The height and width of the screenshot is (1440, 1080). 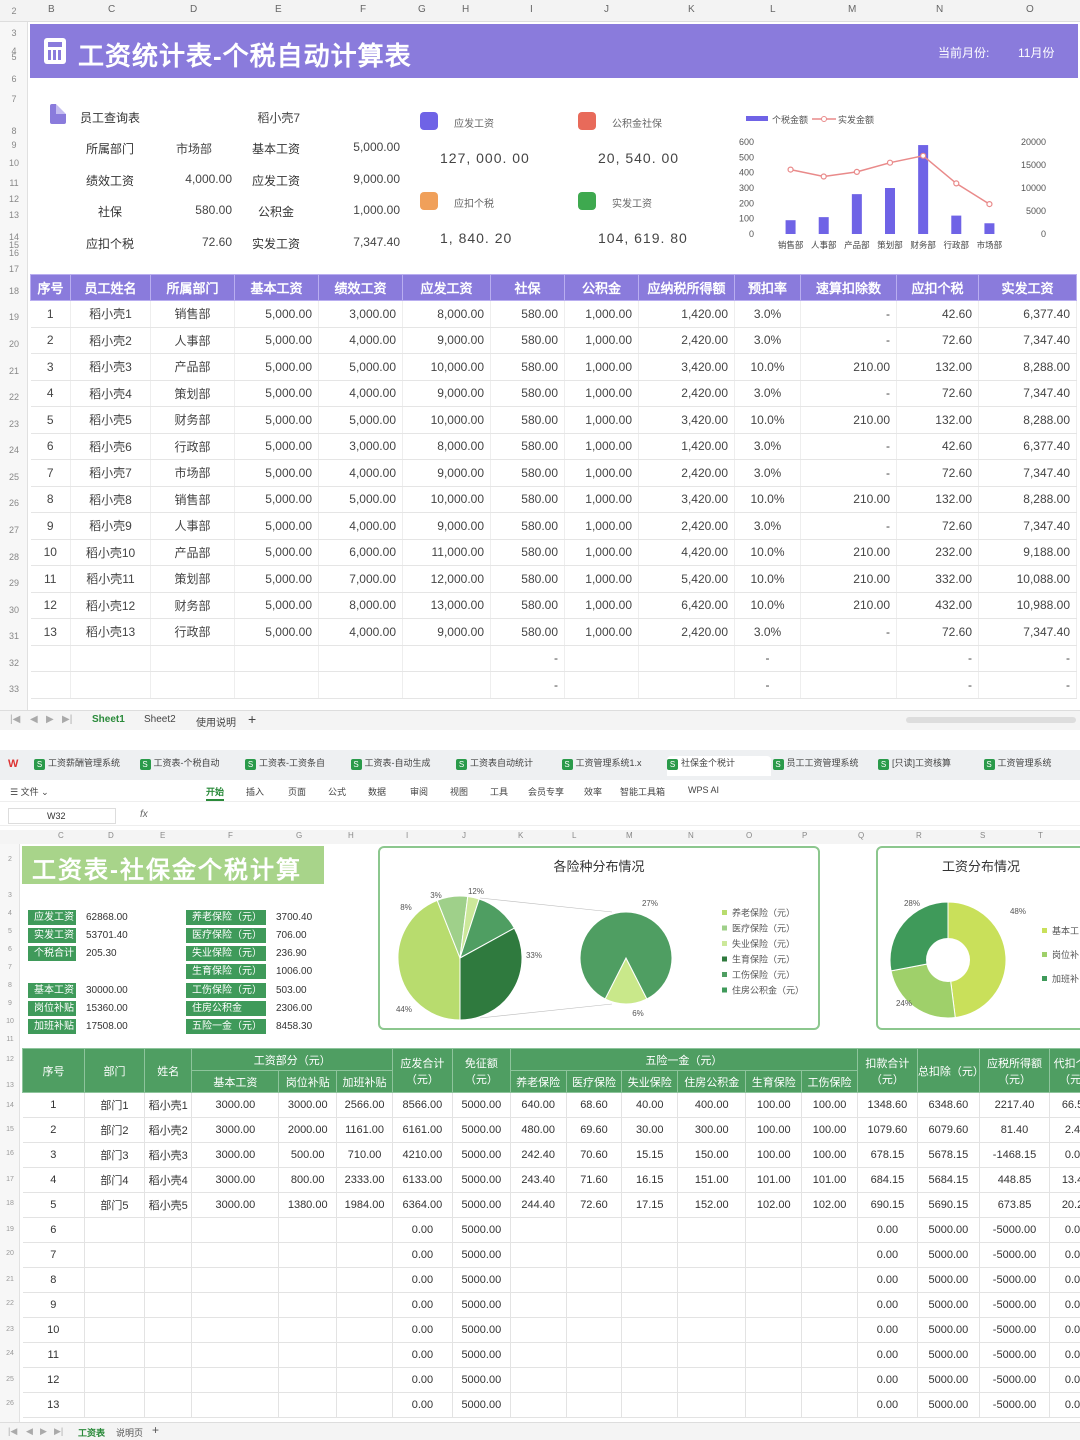 What do you see at coordinates (1015, 1105) in the screenshot?
I see `table-cell: 2217.40` at bounding box center [1015, 1105].